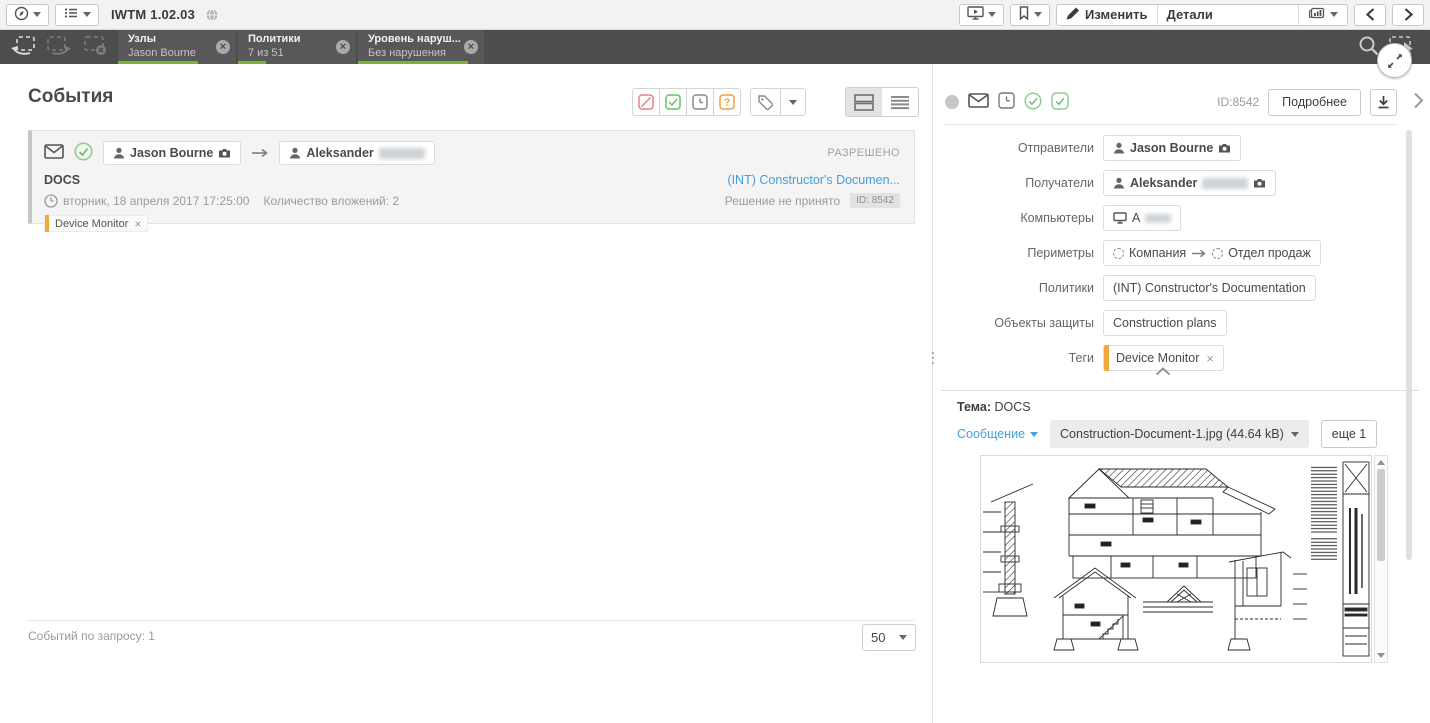  I want to click on tag-filter-button, so click(765, 102).